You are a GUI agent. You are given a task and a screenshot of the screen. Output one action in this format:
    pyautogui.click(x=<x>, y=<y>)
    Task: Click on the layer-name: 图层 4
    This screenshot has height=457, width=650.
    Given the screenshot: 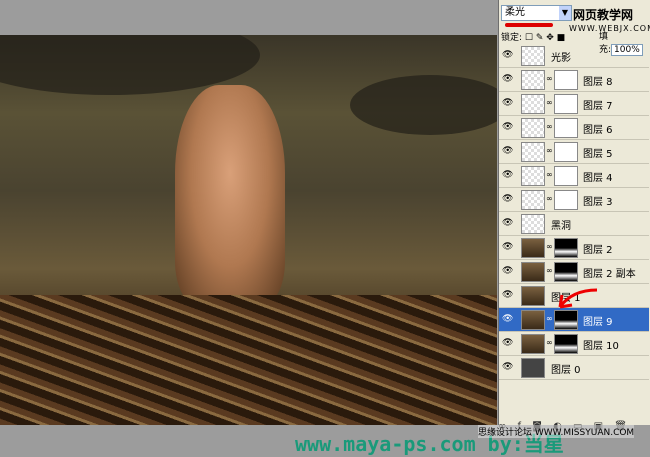 What is the action you would take?
    pyautogui.click(x=598, y=178)
    